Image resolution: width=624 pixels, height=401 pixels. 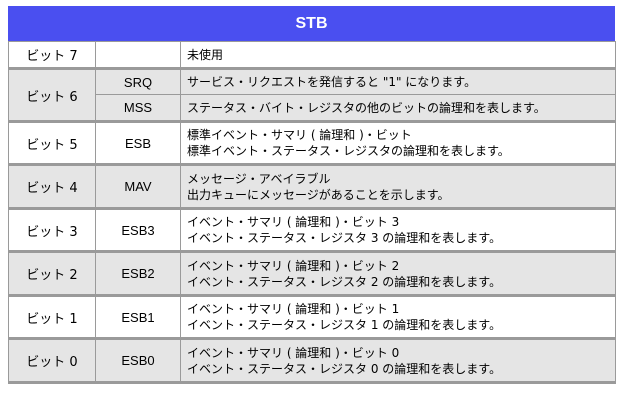 I want to click on description-line-1: メッセージ・アベイラブル, so click(x=259, y=178).